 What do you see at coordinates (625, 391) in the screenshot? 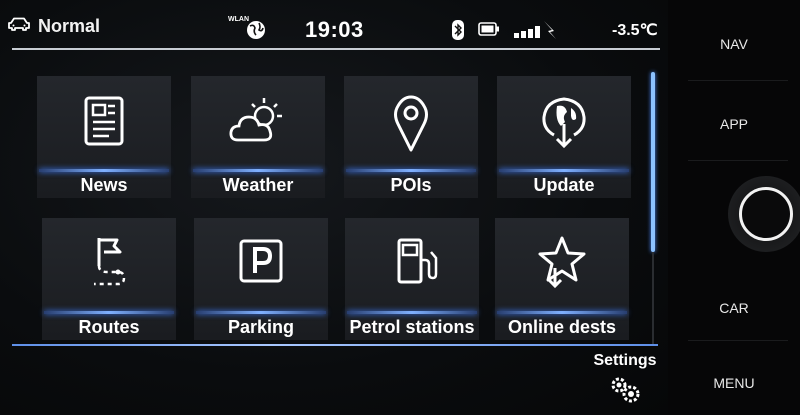
I see `gears-icon` at bounding box center [625, 391].